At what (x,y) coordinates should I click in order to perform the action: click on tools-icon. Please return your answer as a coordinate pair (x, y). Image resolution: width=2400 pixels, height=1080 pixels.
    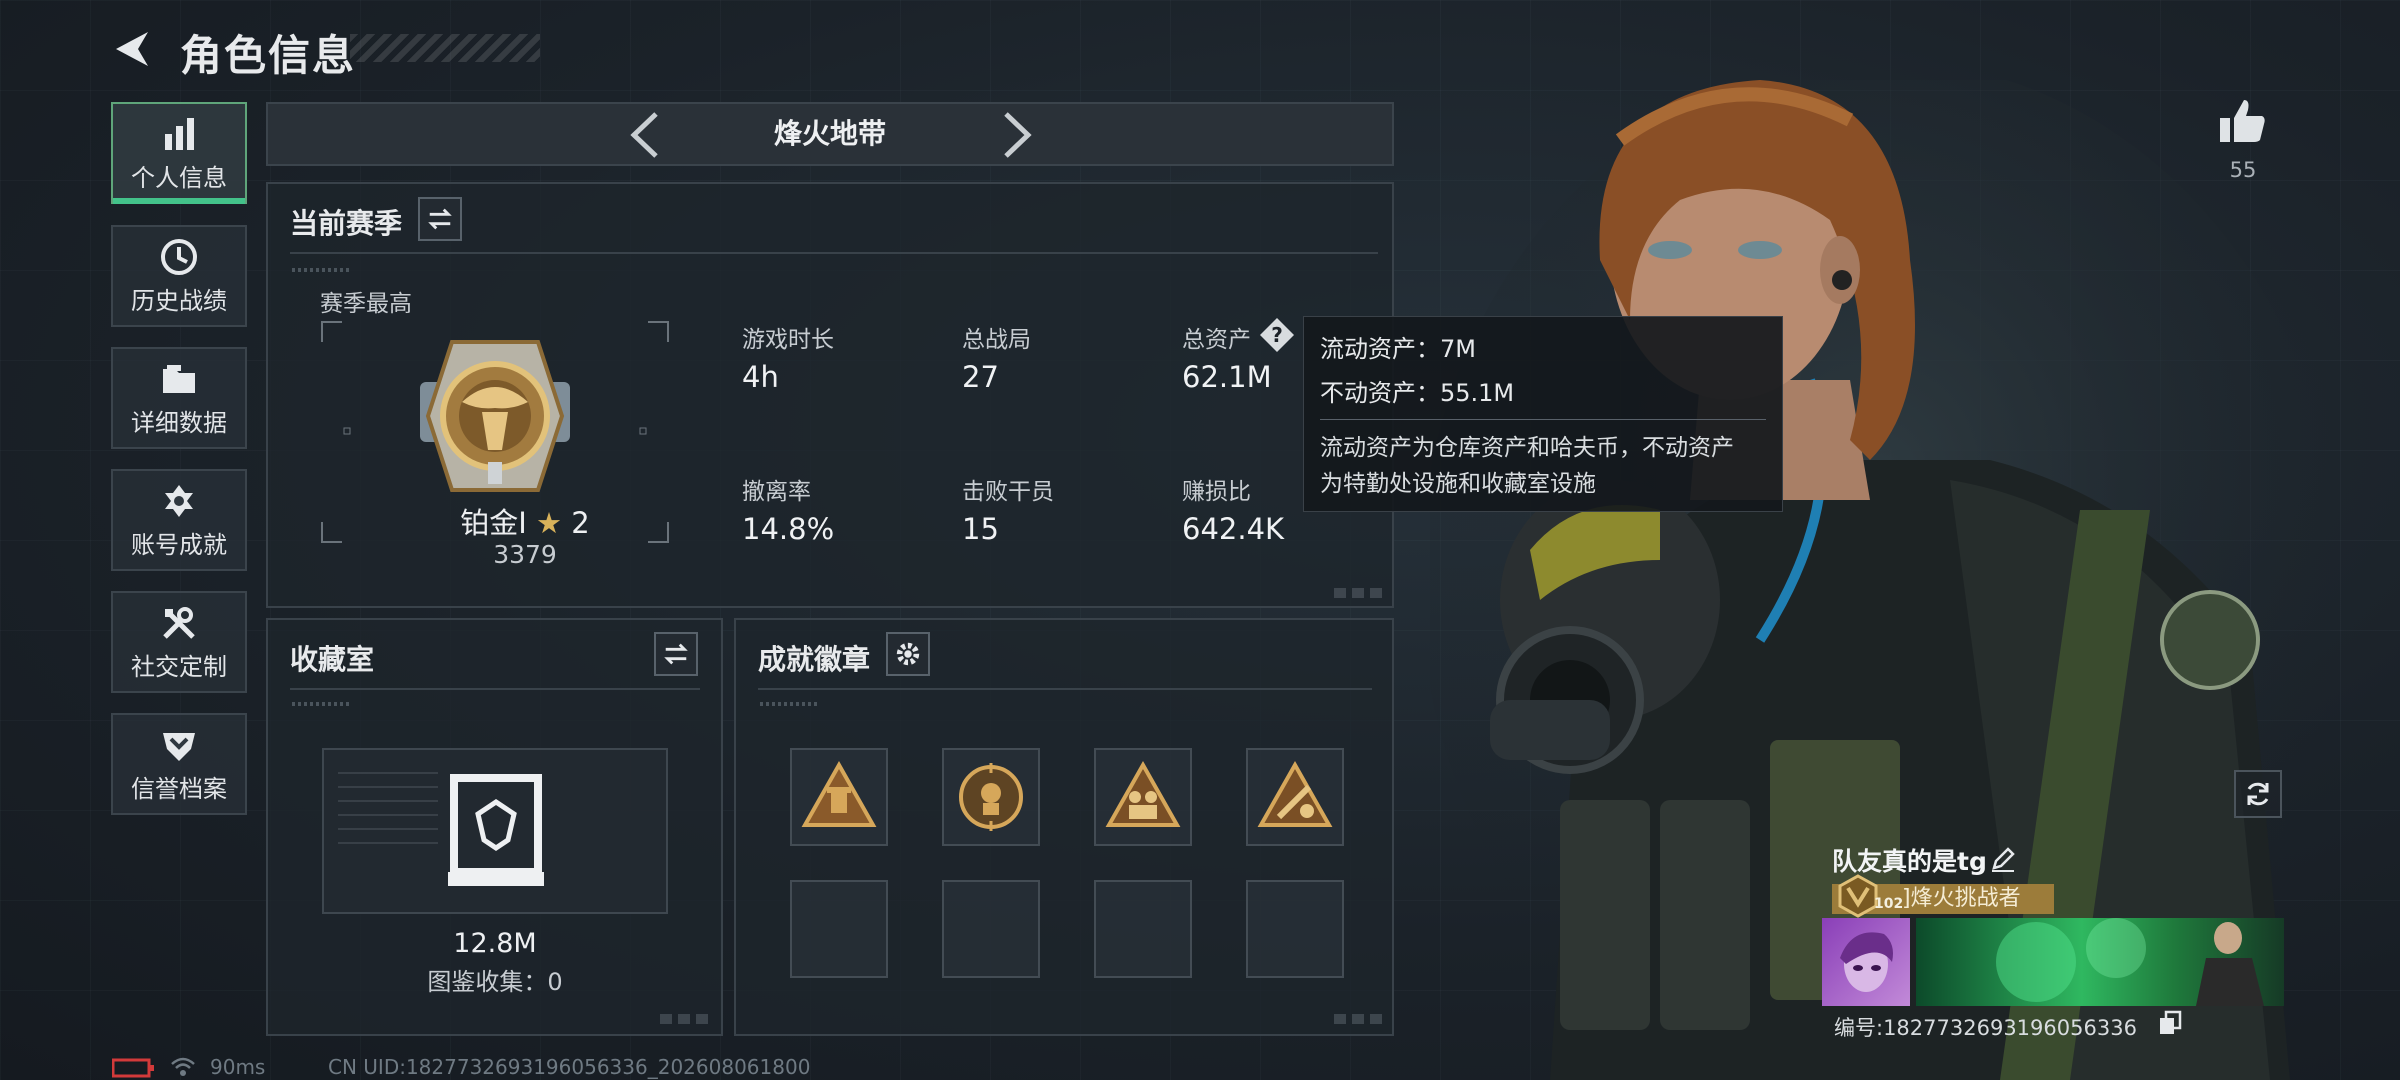
    Looking at the image, I should click on (179, 622).